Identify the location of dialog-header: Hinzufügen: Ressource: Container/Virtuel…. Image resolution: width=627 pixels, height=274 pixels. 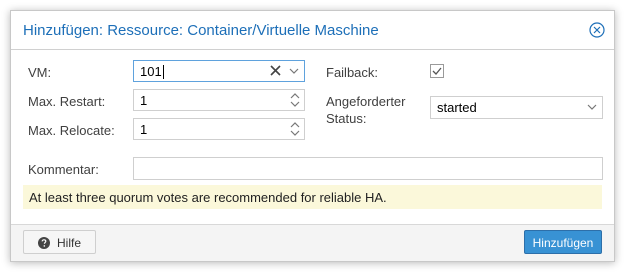
(312, 30).